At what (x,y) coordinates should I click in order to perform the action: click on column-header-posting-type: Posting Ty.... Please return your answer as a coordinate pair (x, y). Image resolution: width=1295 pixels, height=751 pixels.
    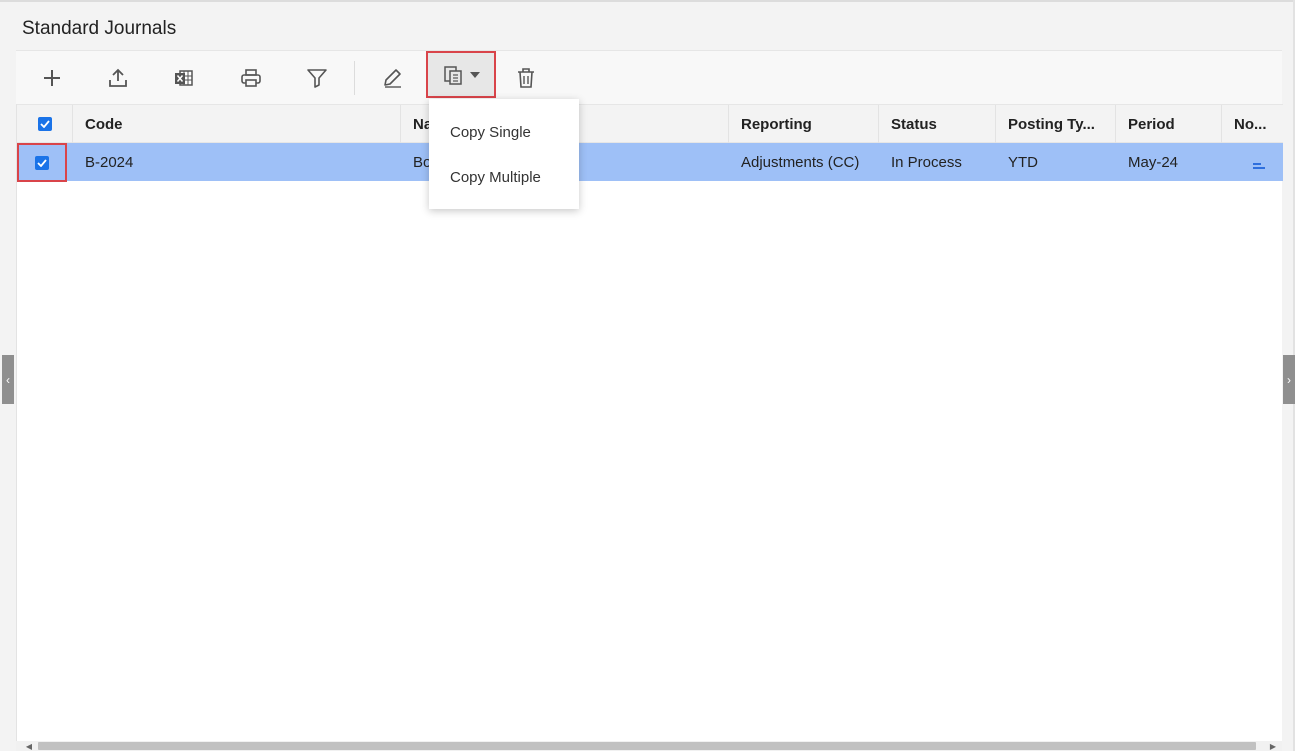
    Looking at the image, I should click on (1055, 124).